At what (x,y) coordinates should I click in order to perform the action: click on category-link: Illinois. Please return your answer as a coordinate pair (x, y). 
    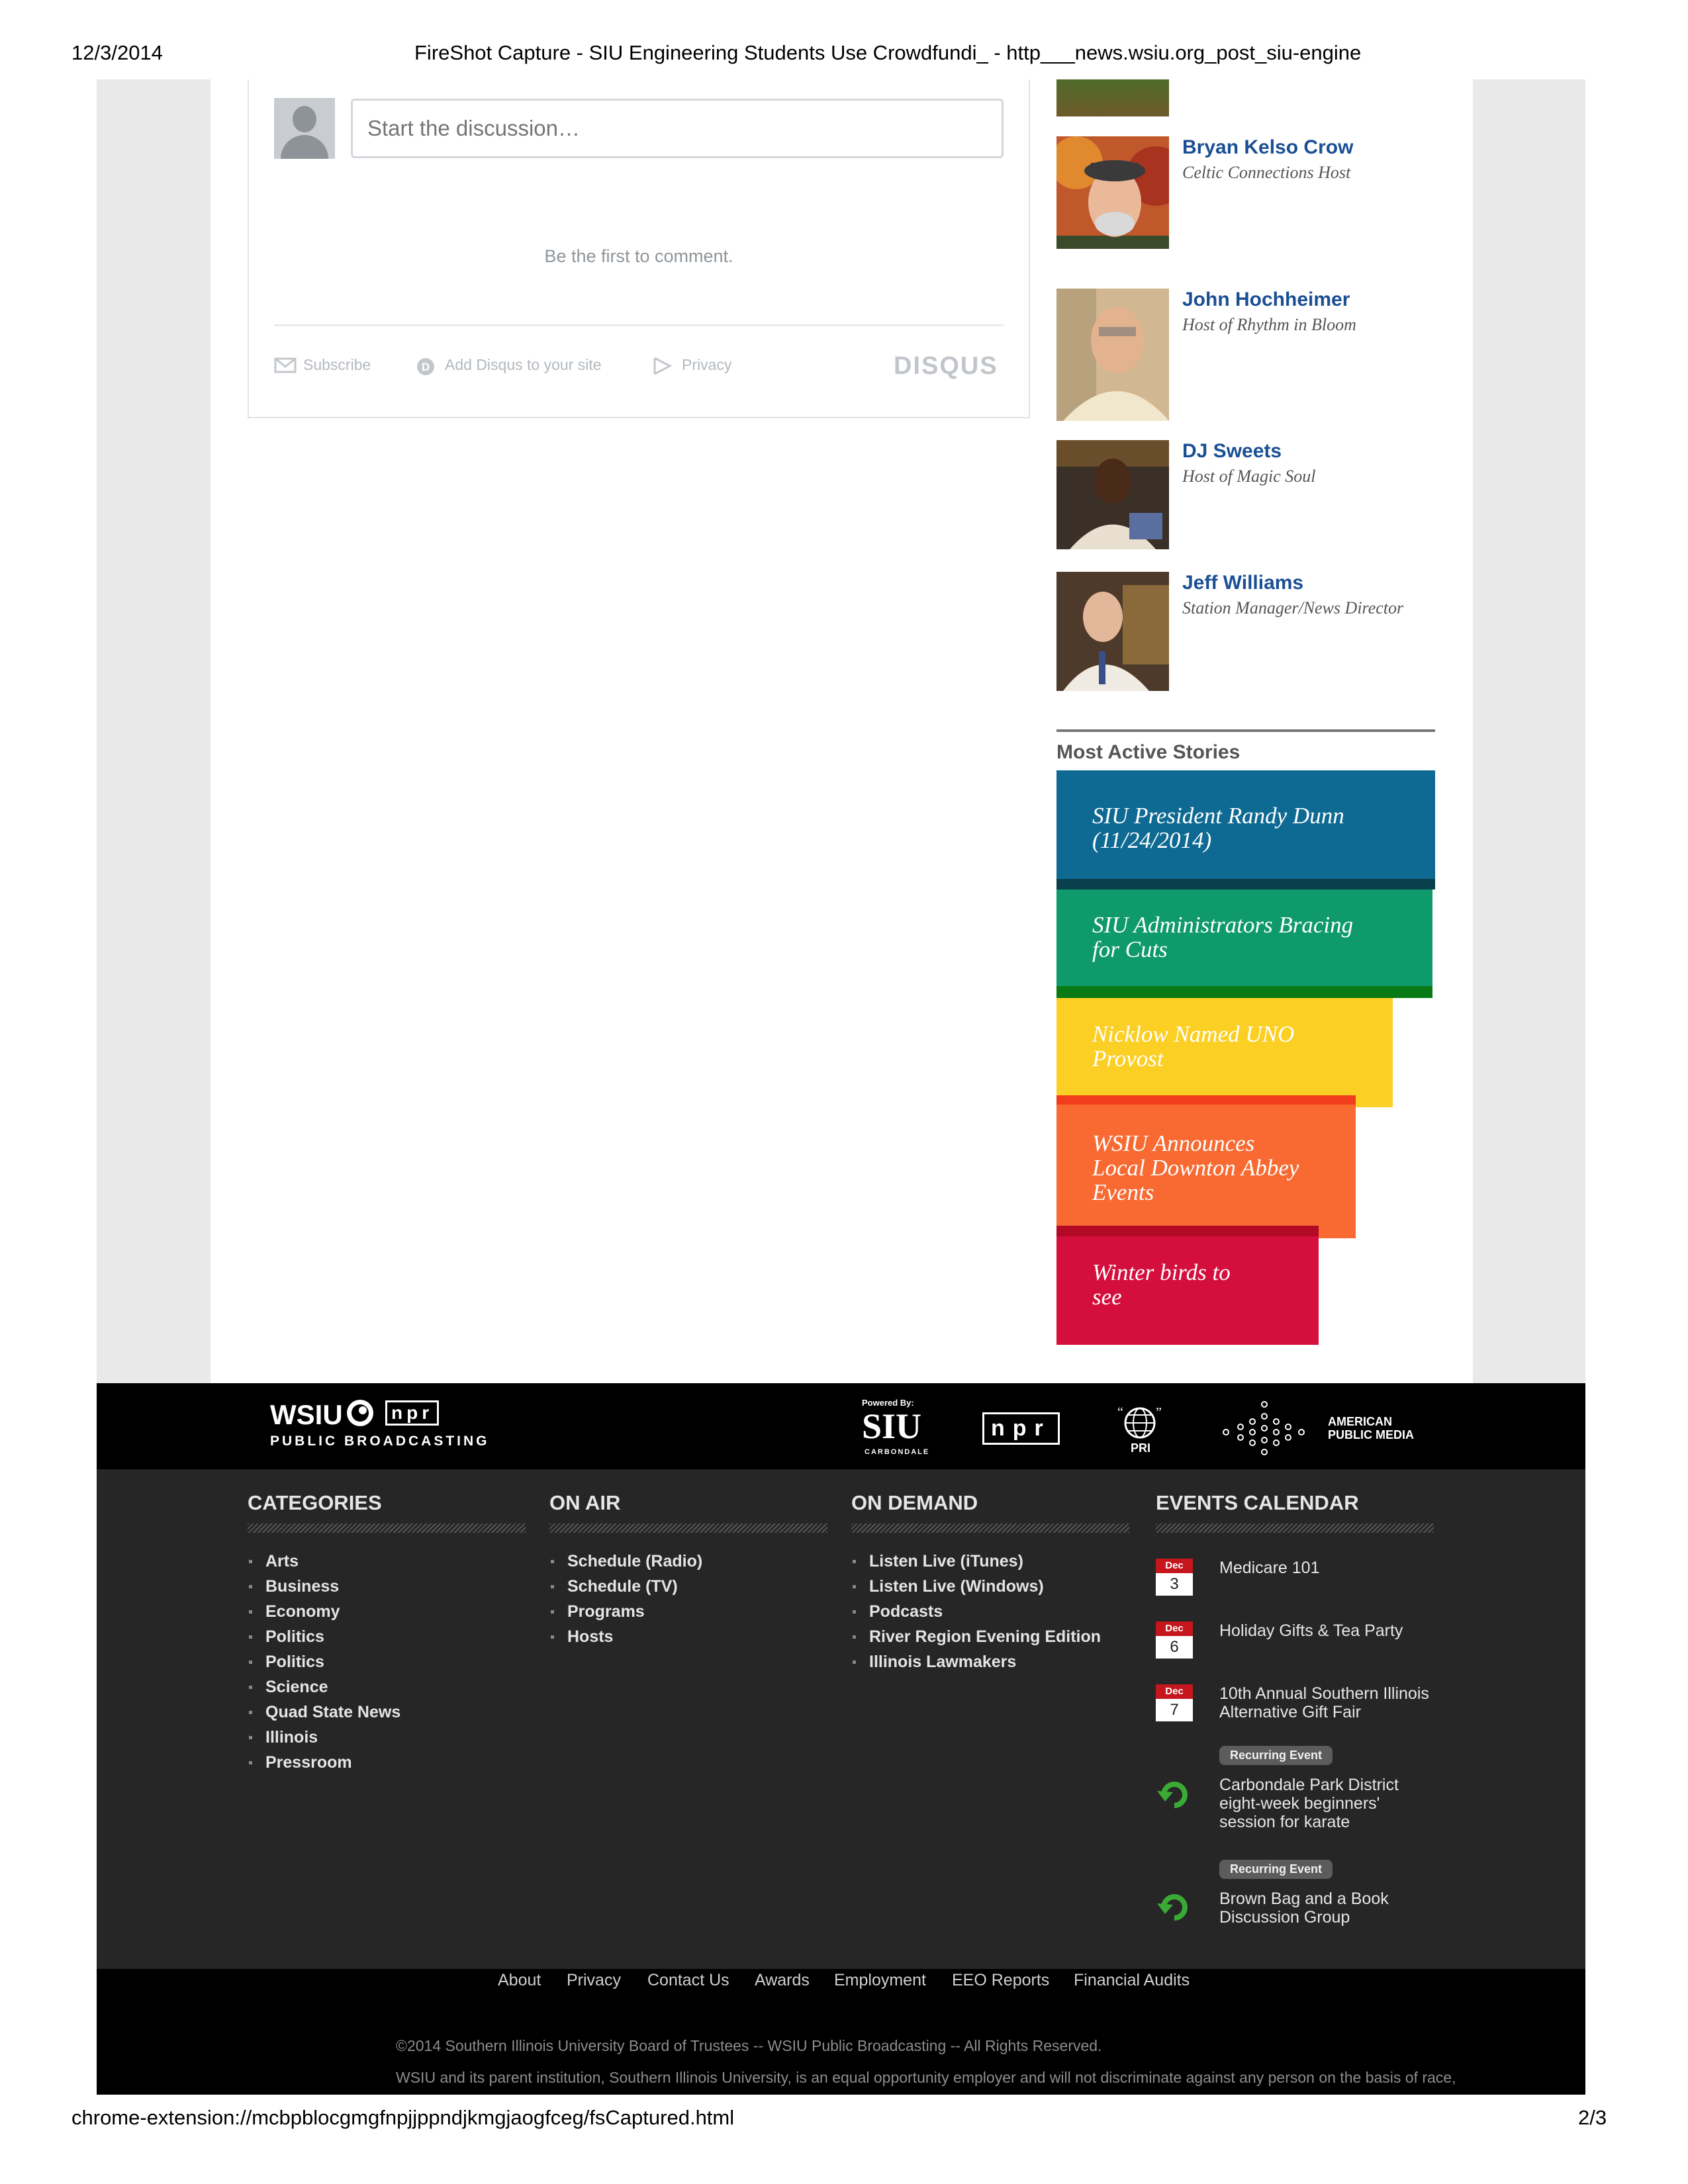
    Looking at the image, I should click on (324, 1740).